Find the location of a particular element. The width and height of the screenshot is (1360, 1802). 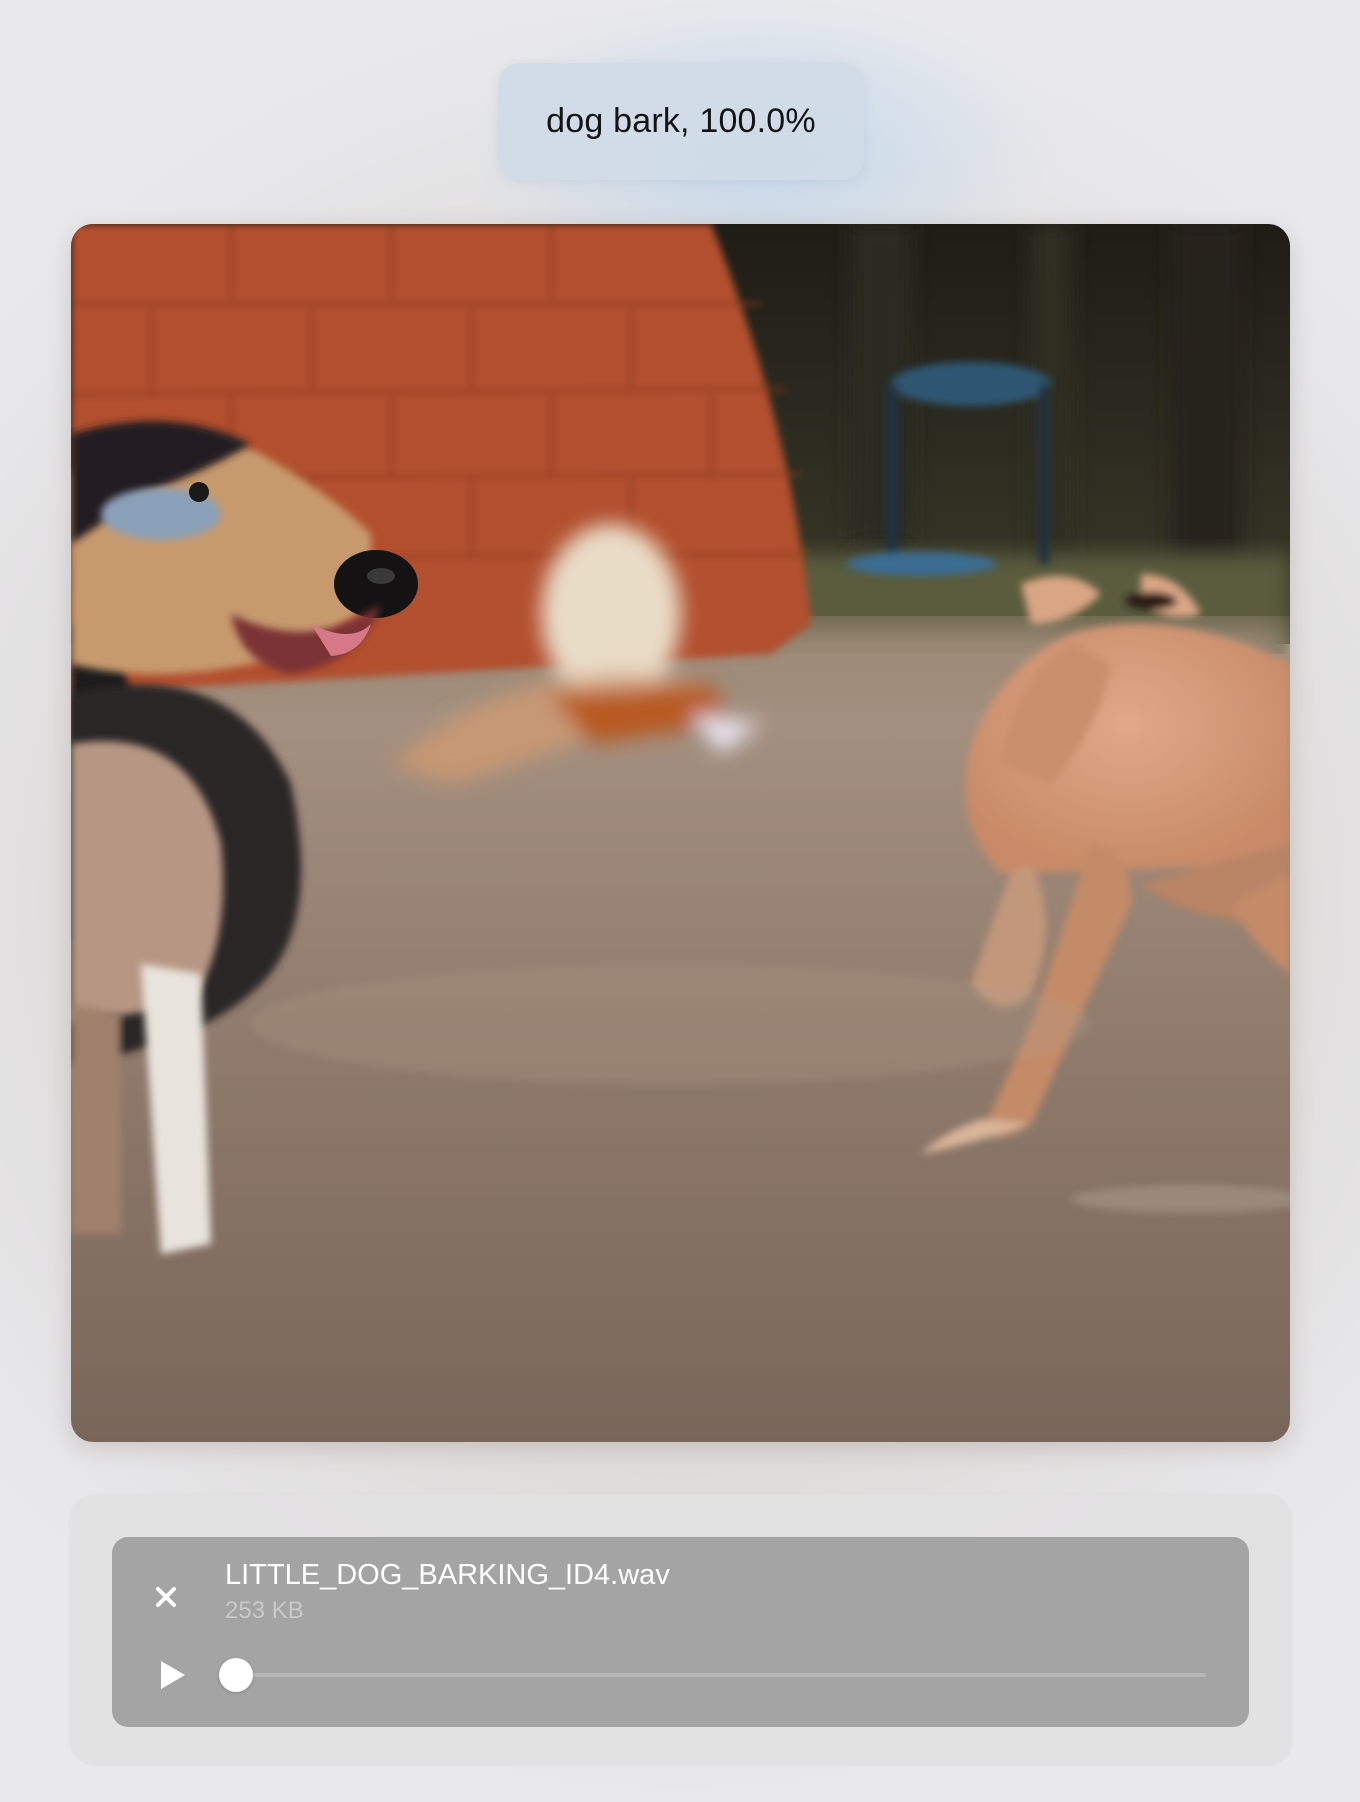

classification-label-text: dog bark, 100.0% is located at coordinates (681, 121).